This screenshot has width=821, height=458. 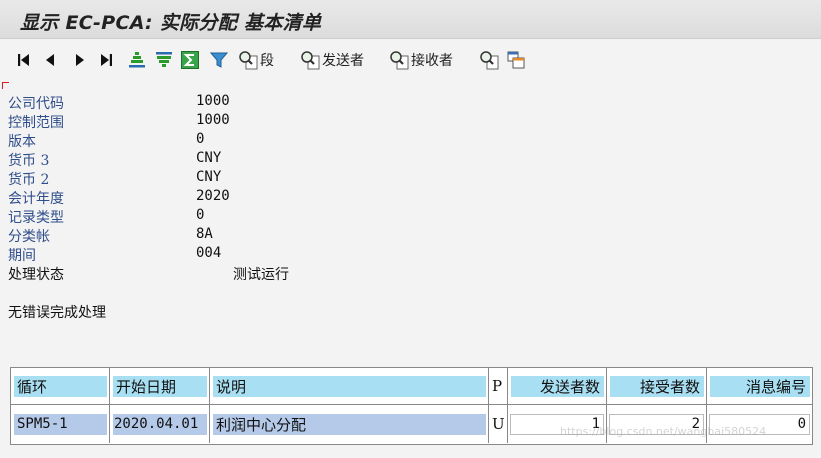 I want to click on next-page-icon, so click(x=80, y=60).